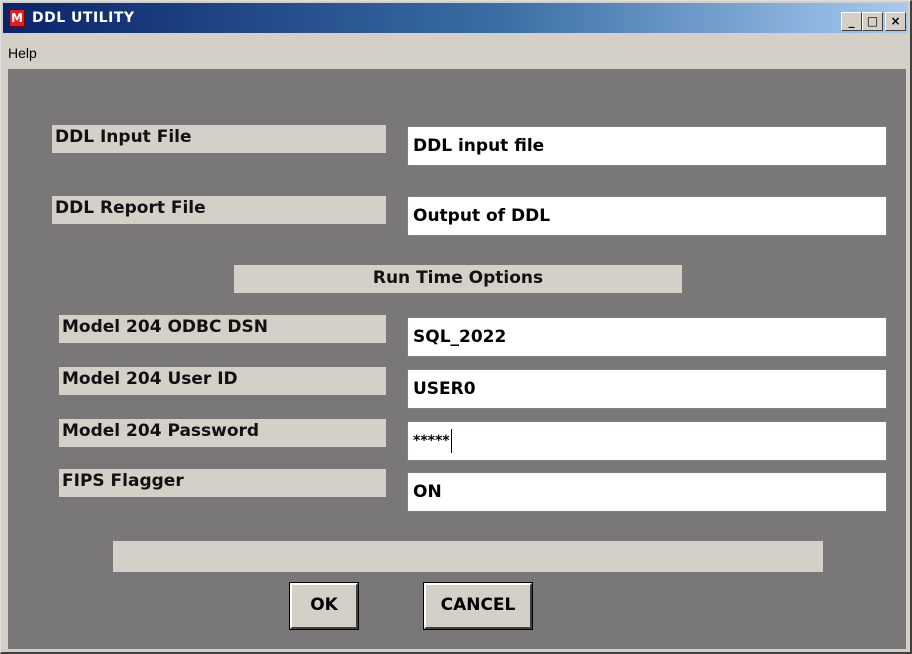  I want to click on text-caret, so click(451, 441).